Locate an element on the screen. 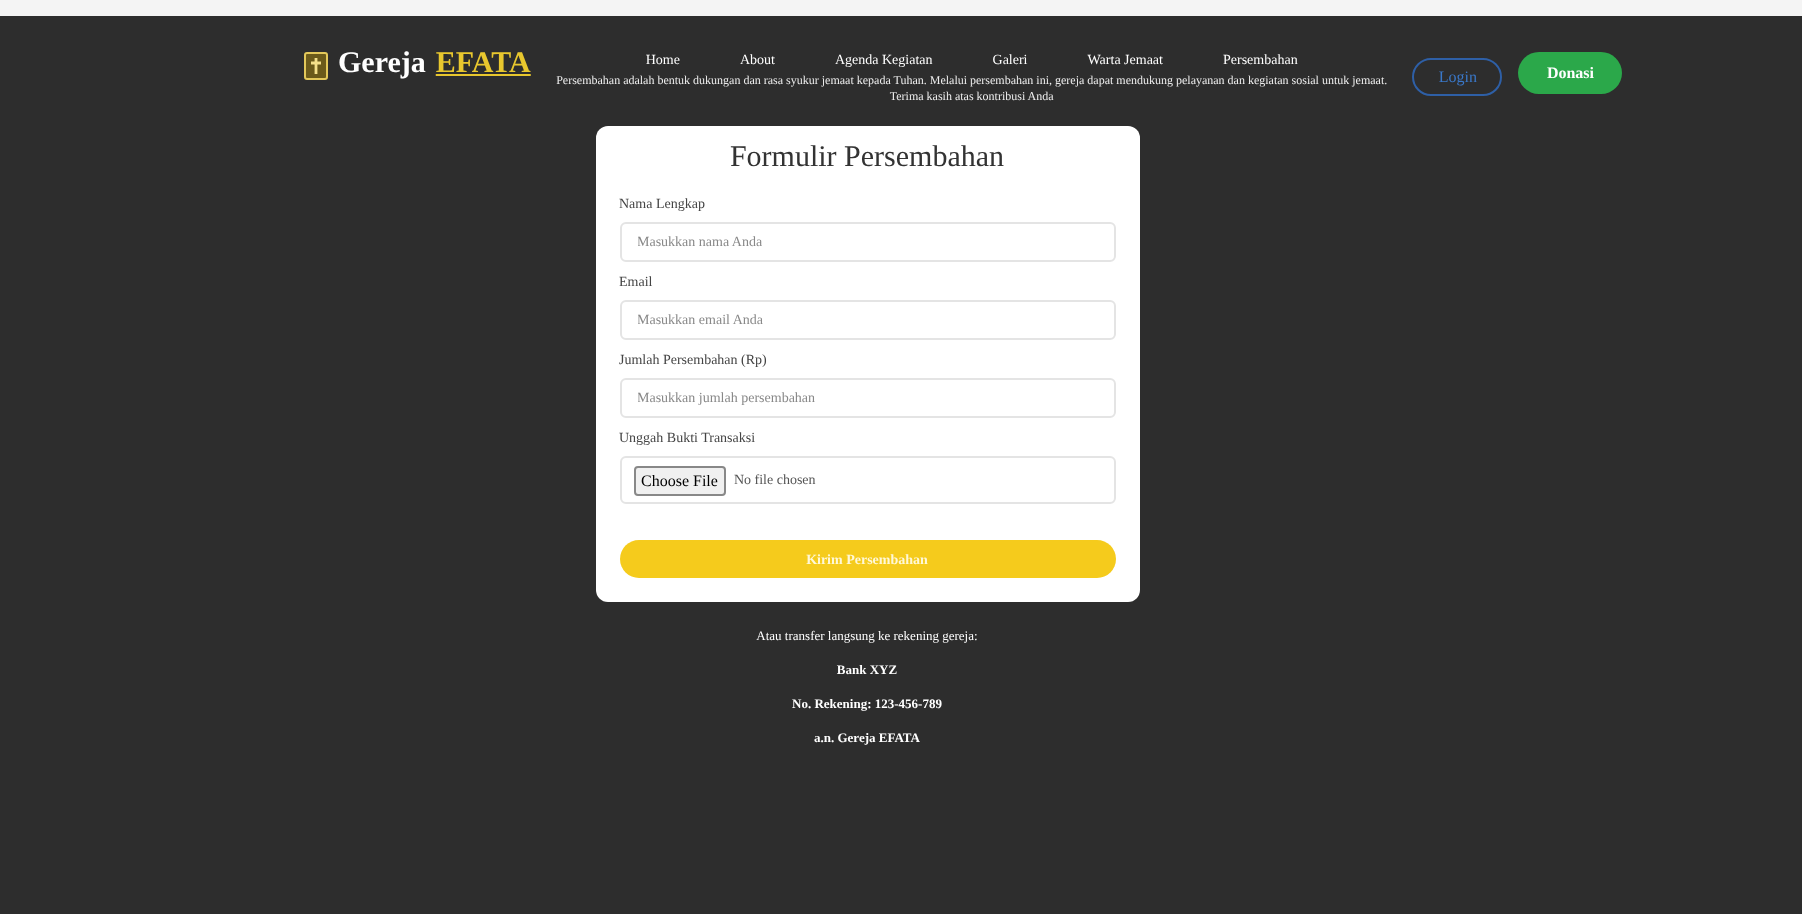  logo-name: Gereja is located at coordinates (382, 65).